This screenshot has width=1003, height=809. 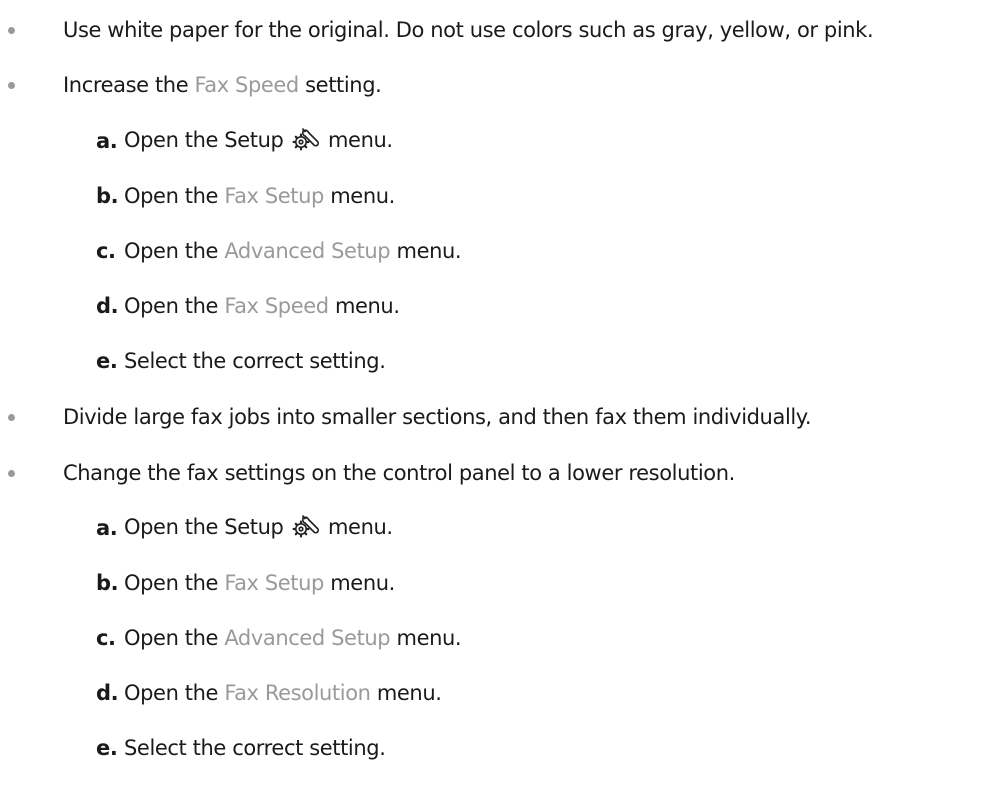 I want to click on step-text: Open the Fax Resolution menu., so click(x=283, y=693).